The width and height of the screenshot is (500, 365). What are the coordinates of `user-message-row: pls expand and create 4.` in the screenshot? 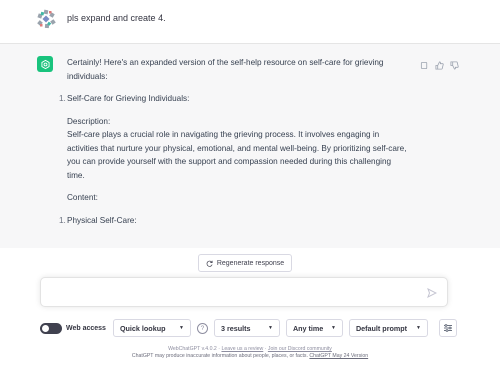 It's located at (250, 22).